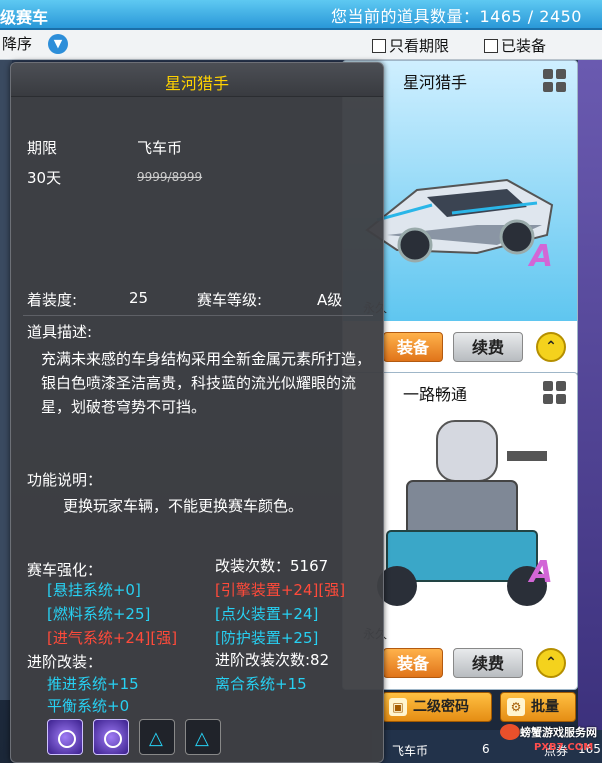 The image size is (602, 763). I want to click on watermark-line1: 螃蟹游戏服务网, so click(558, 732).